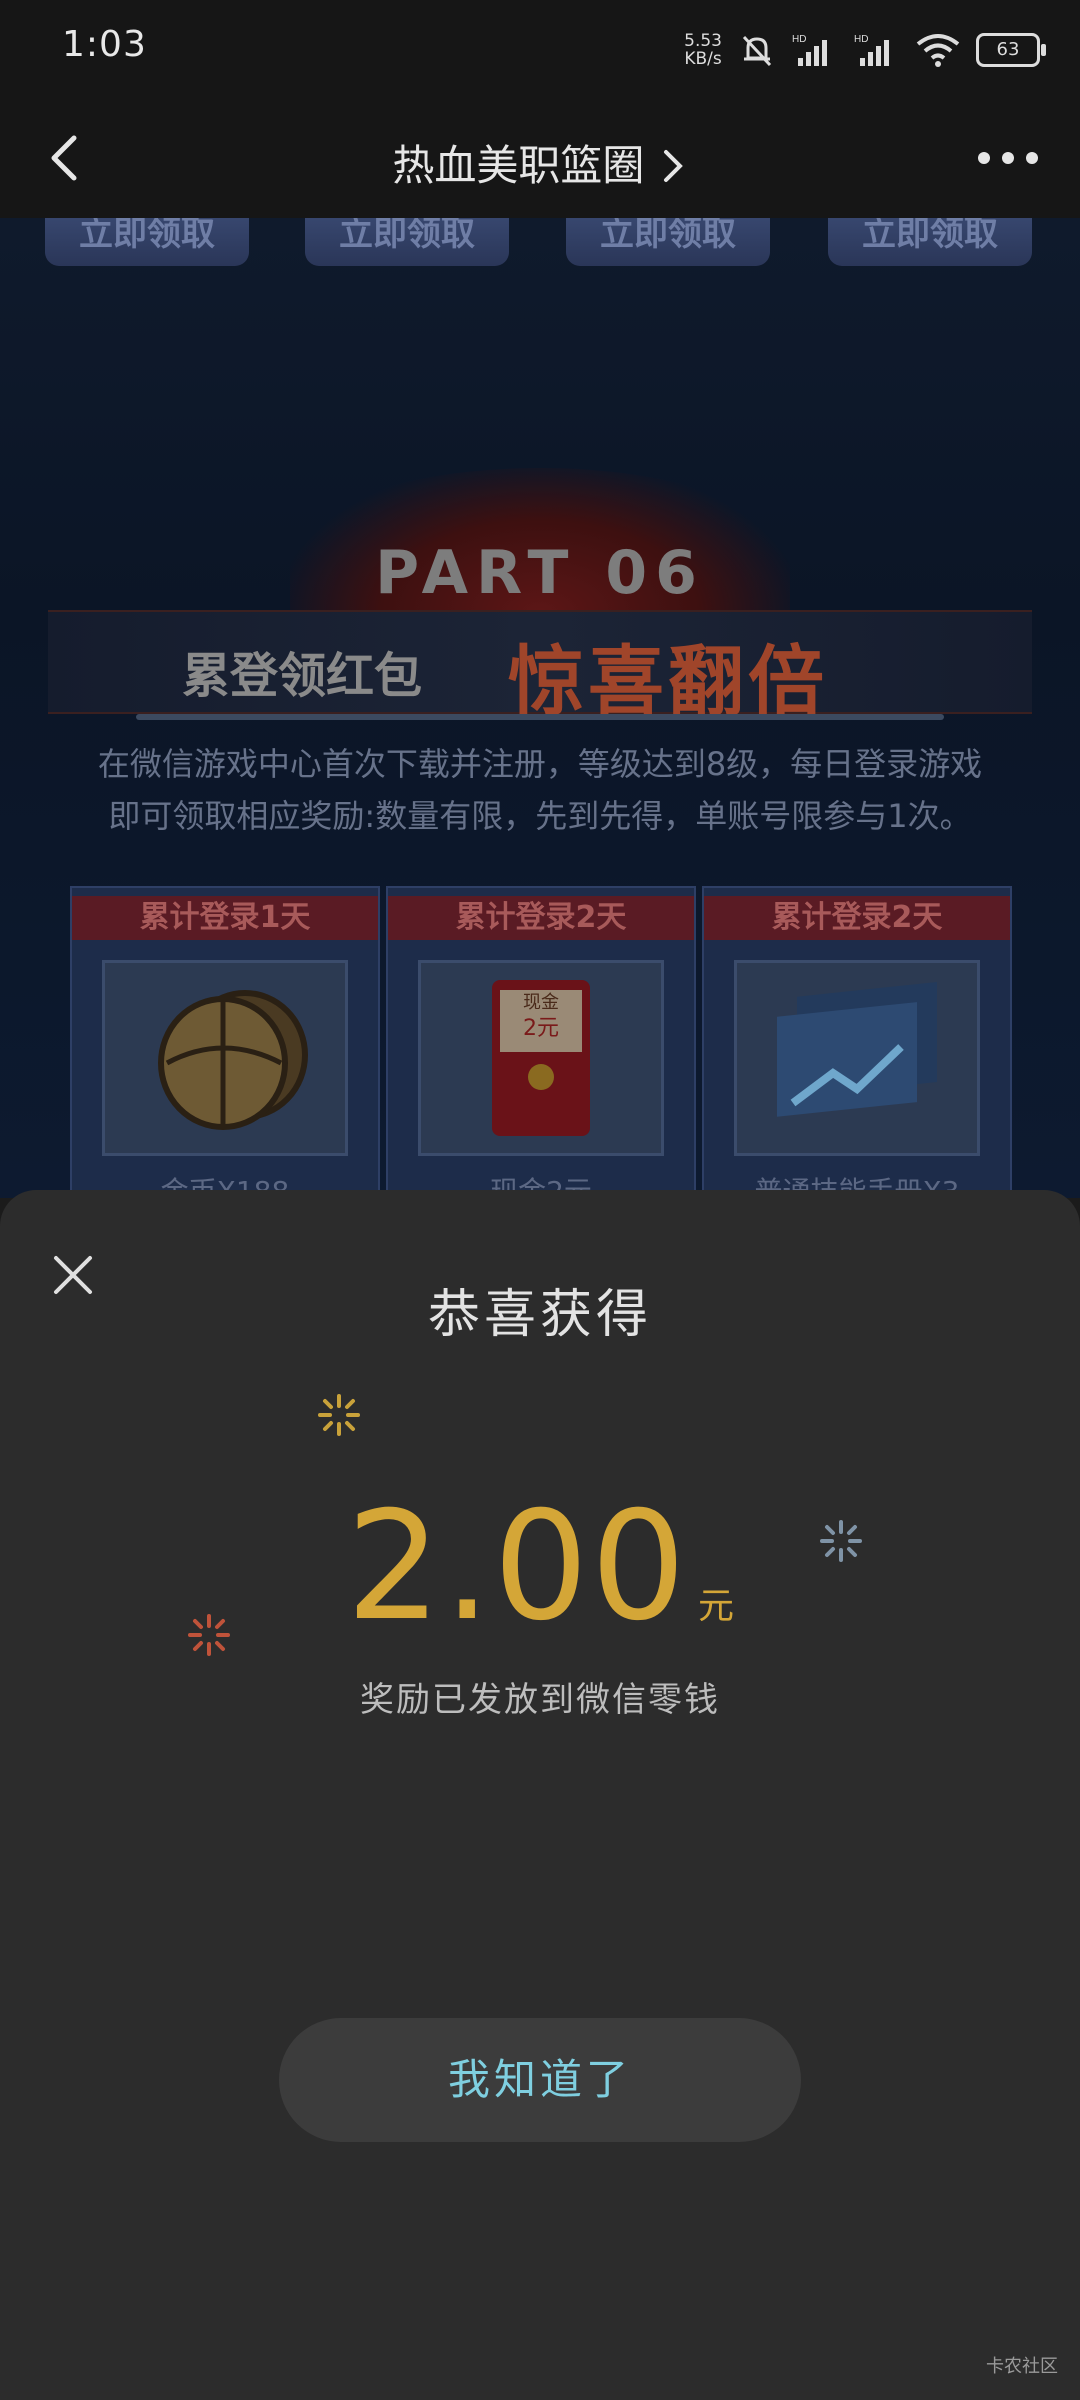 Image resolution: width=1080 pixels, height=2400 pixels. What do you see at coordinates (757, 51) in the screenshot?
I see `mute-bell-icon` at bounding box center [757, 51].